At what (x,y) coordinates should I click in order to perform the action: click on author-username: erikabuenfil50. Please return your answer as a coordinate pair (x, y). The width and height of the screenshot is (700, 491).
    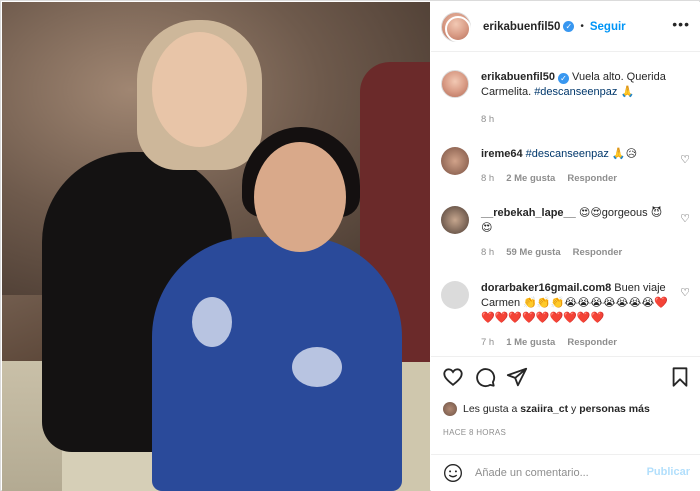
    Looking at the image, I should click on (521, 27).